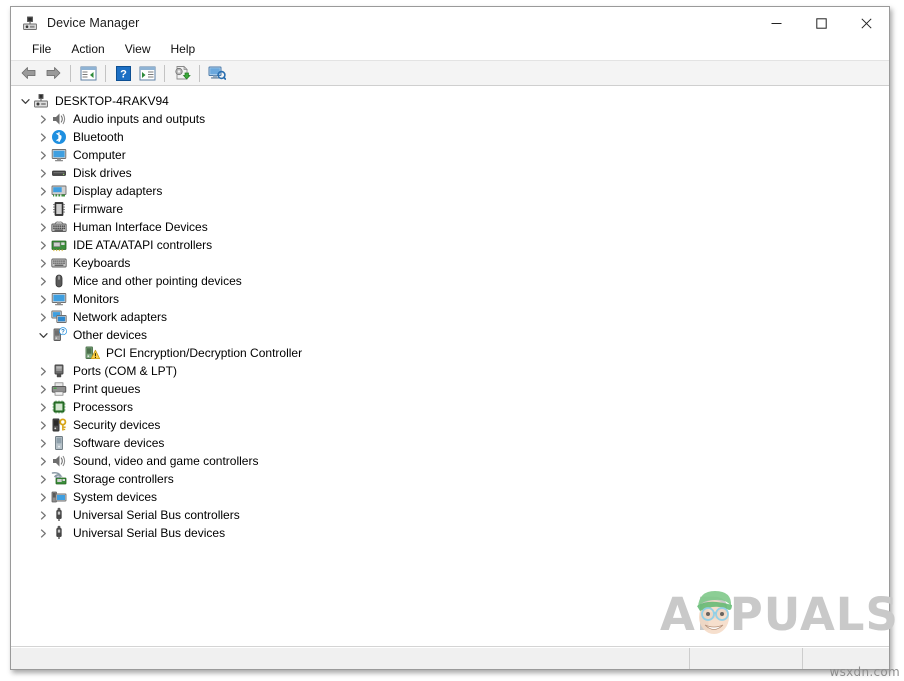 This screenshot has height=681, width=904. I want to click on back-arrow-icon, so click(28, 73).